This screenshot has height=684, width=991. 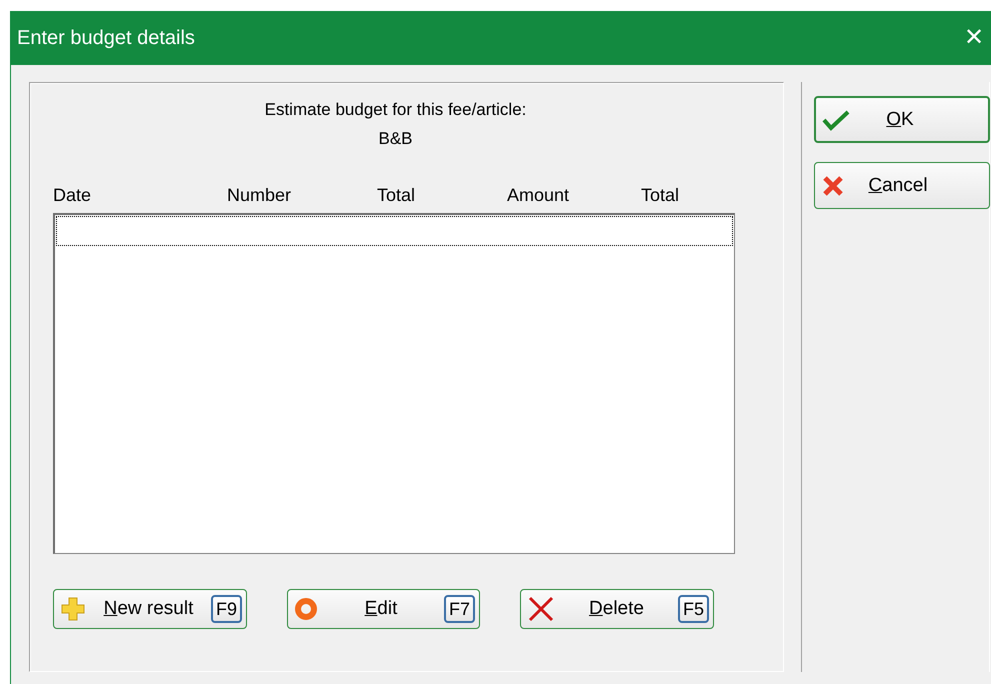 What do you see at coordinates (459, 609) in the screenshot?
I see `shortcut-key: F7` at bounding box center [459, 609].